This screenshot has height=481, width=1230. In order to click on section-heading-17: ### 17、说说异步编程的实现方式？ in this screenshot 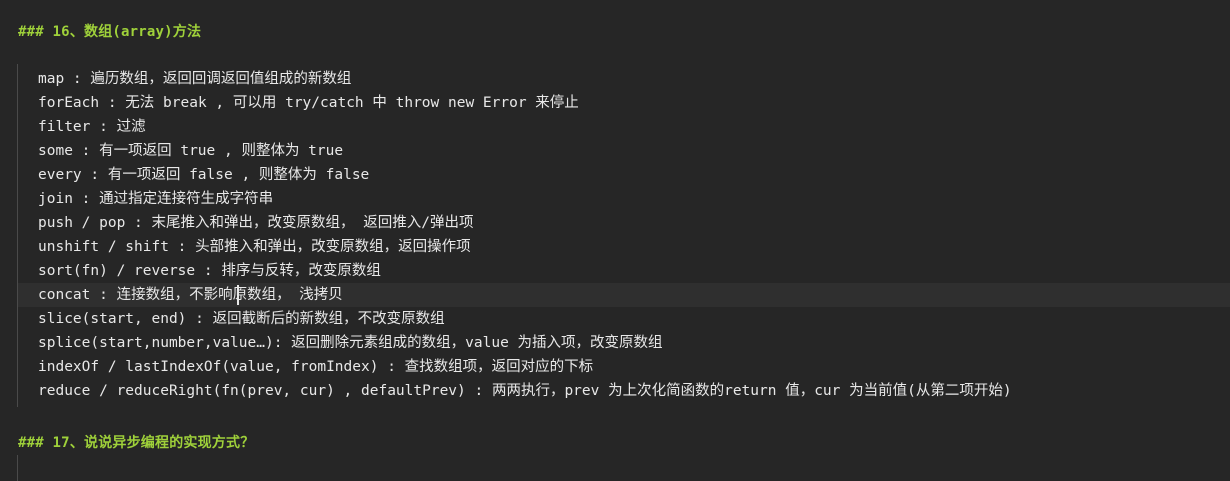, I will do `click(136, 442)`.